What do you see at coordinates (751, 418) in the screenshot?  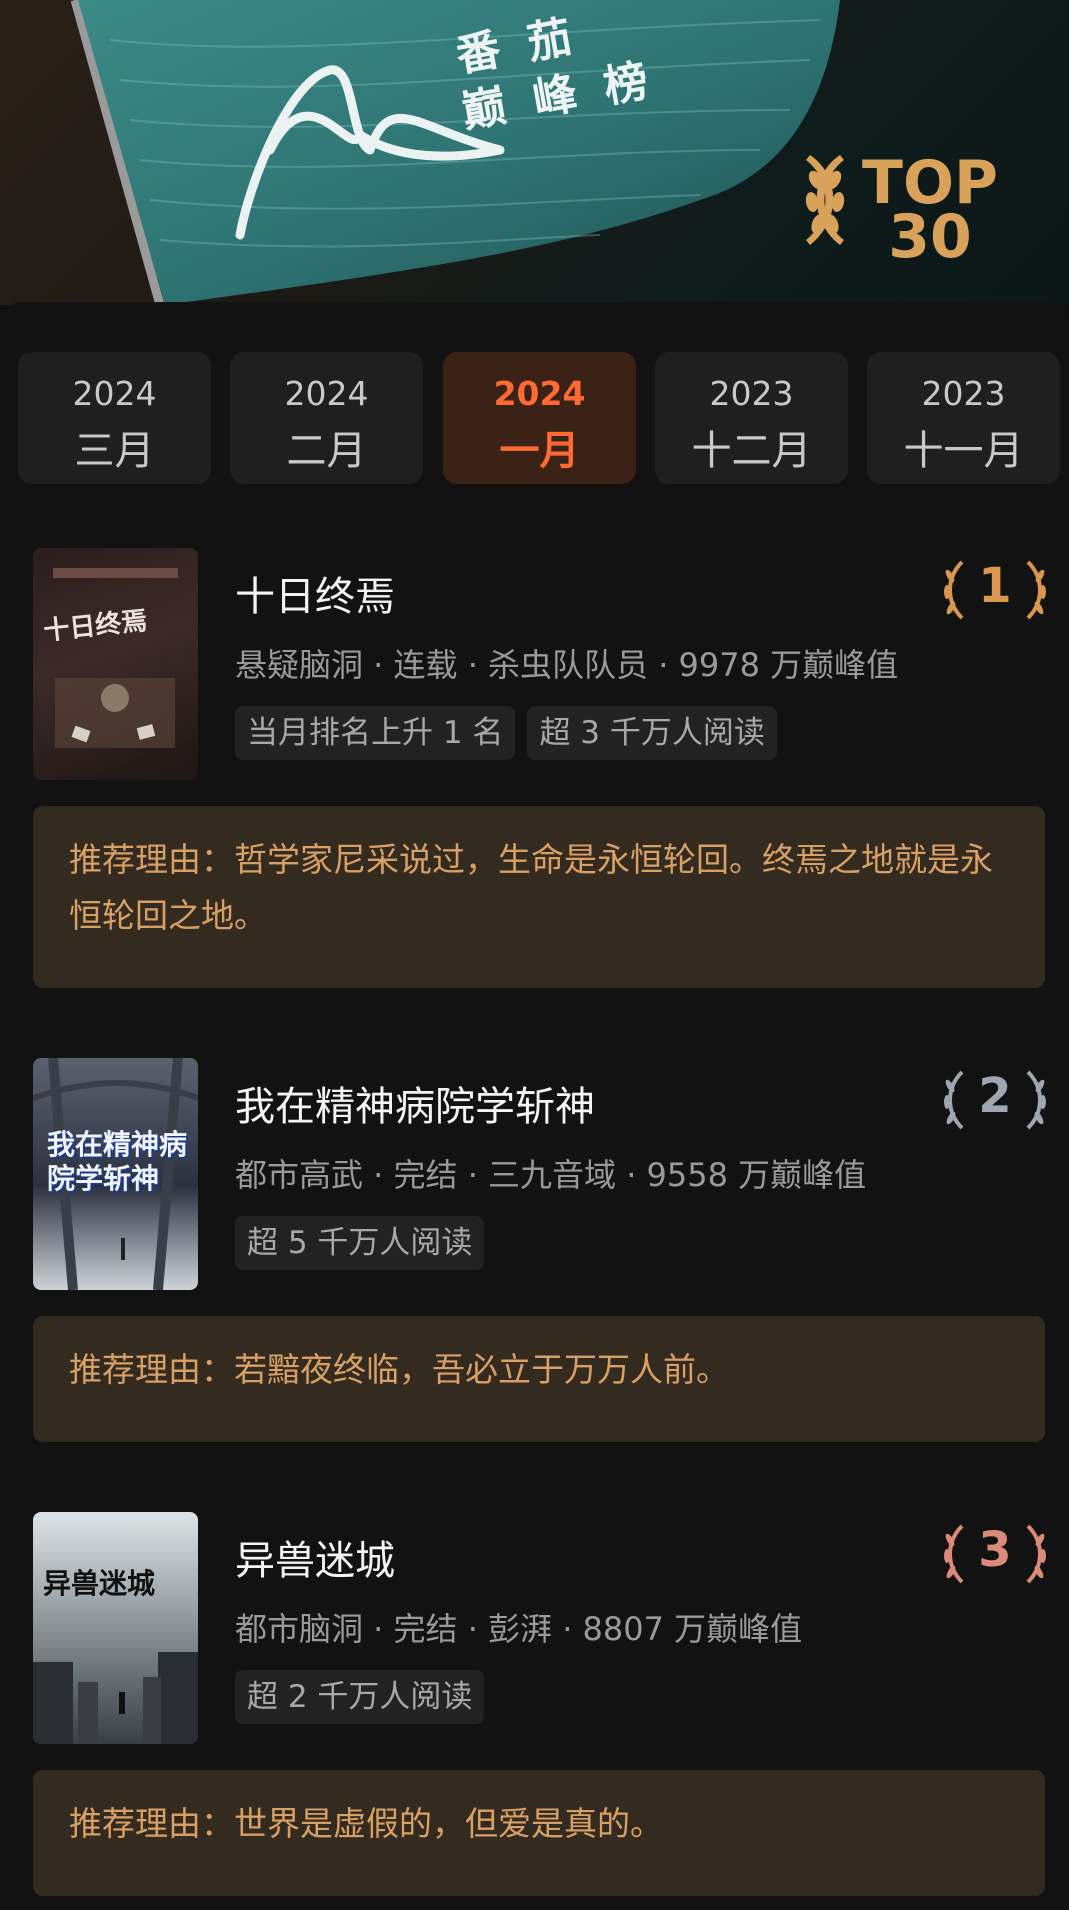 I see `tab-2023-december: 2023 十二月` at bounding box center [751, 418].